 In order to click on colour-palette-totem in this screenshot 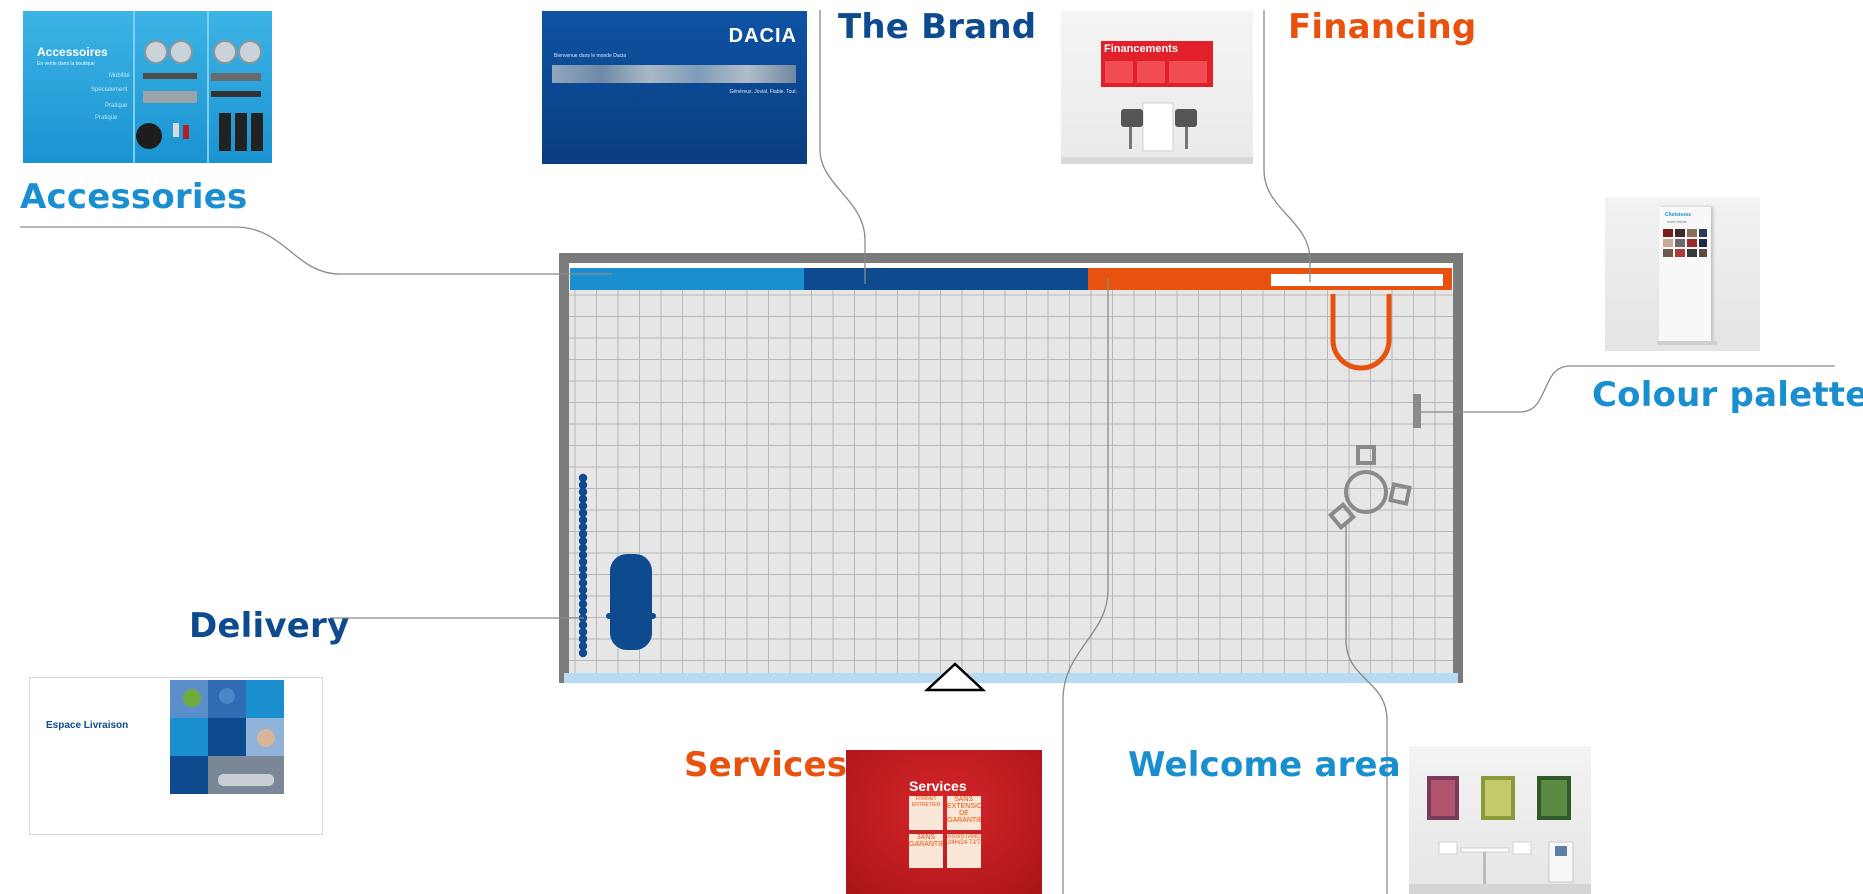, I will do `click(1417, 411)`.